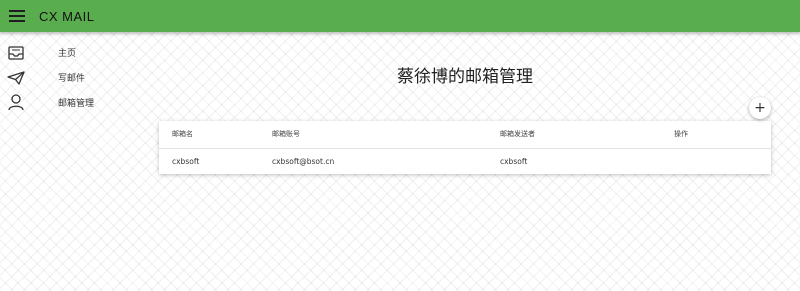 This screenshot has height=291, width=800. What do you see at coordinates (303, 161) in the screenshot?
I see `cell-mailbox-account: cxbsoft@bsot.cn` at bounding box center [303, 161].